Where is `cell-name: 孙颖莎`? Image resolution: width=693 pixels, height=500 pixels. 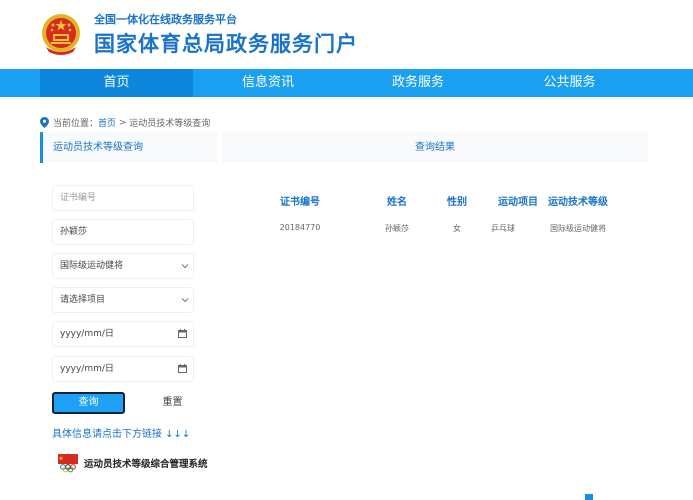 cell-name: 孙颖莎 is located at coordinates (397, 228).